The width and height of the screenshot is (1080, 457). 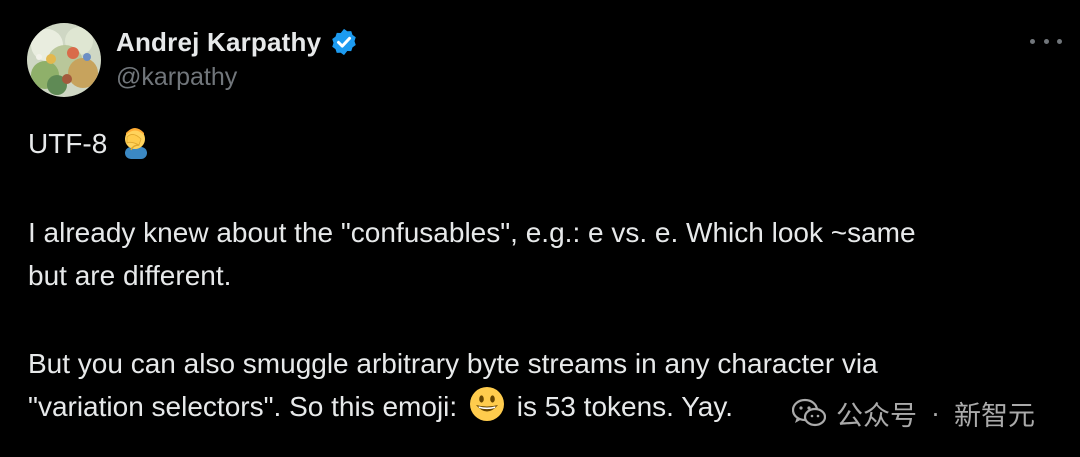 I want to click on author-name-row: Andrej Karpathy, so click(x=237, y=42).